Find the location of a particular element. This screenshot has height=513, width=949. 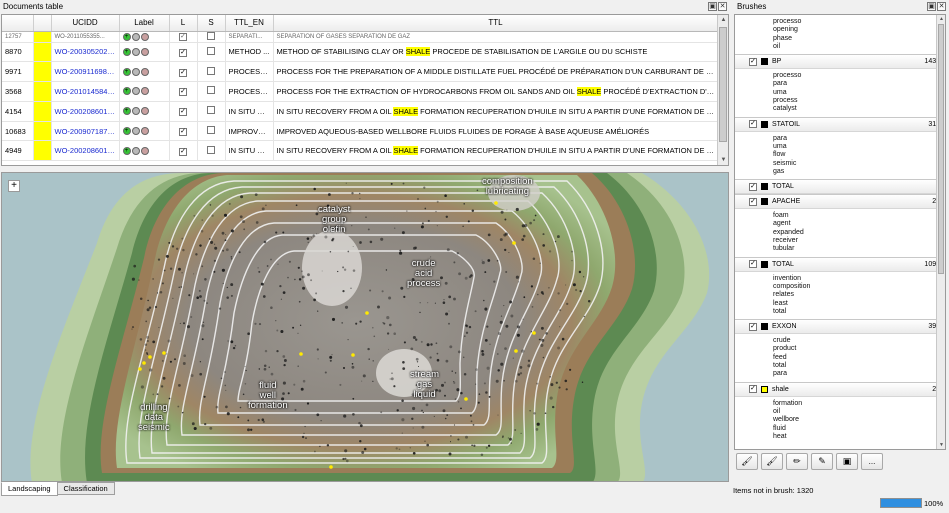

brush-item: ✓ BP 1431 processo para uma process catalyst is located at coordinates (840, 85).